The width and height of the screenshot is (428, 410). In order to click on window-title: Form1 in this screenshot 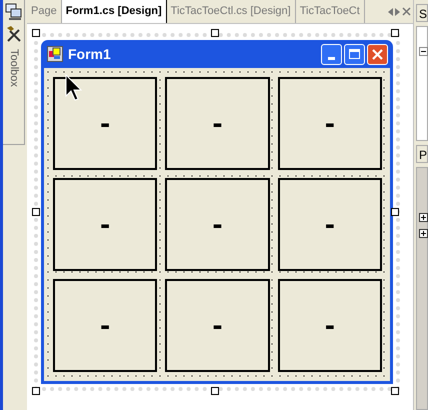, I will do `click(89, 54)`.